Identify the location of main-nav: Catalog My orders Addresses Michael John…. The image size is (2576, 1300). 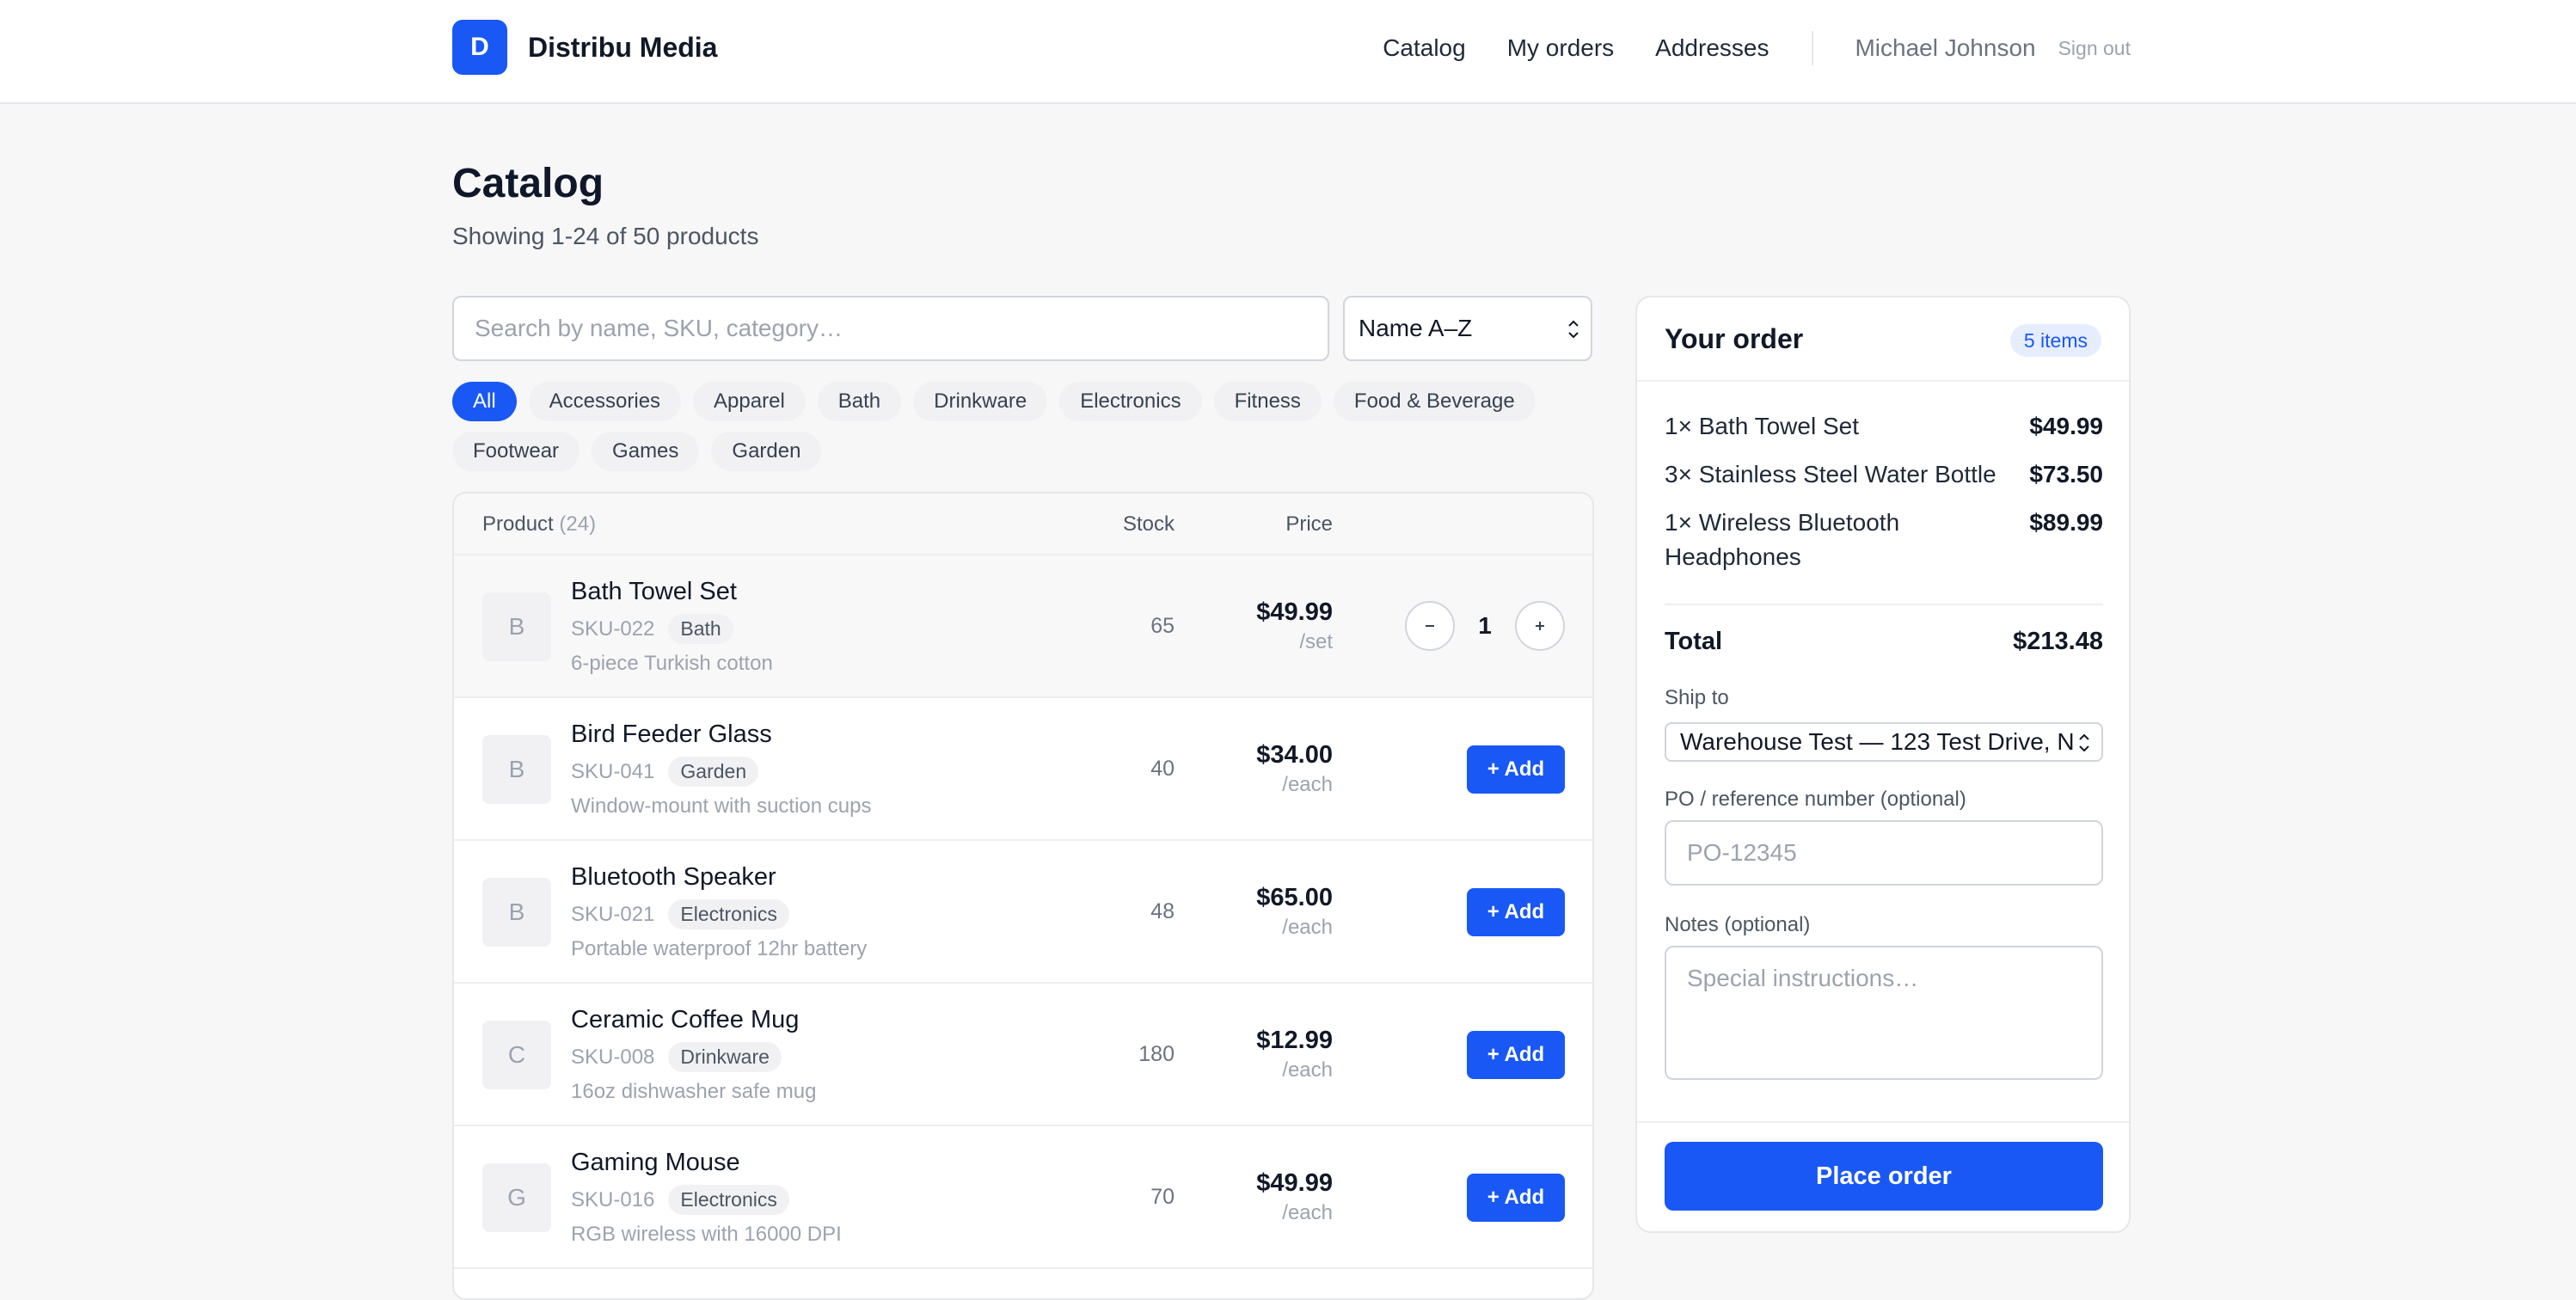
(1736, 48).